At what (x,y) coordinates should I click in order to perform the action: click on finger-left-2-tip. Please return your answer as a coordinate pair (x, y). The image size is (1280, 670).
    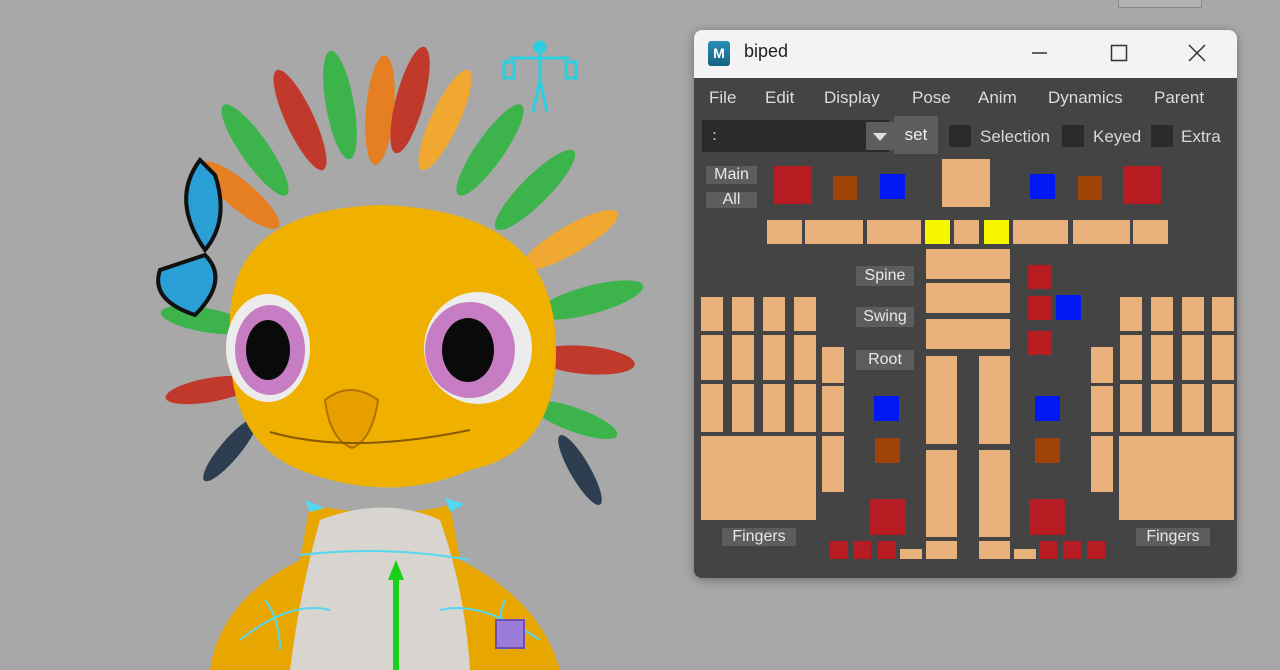
    Looking at the image, I should click on (1193, 314).